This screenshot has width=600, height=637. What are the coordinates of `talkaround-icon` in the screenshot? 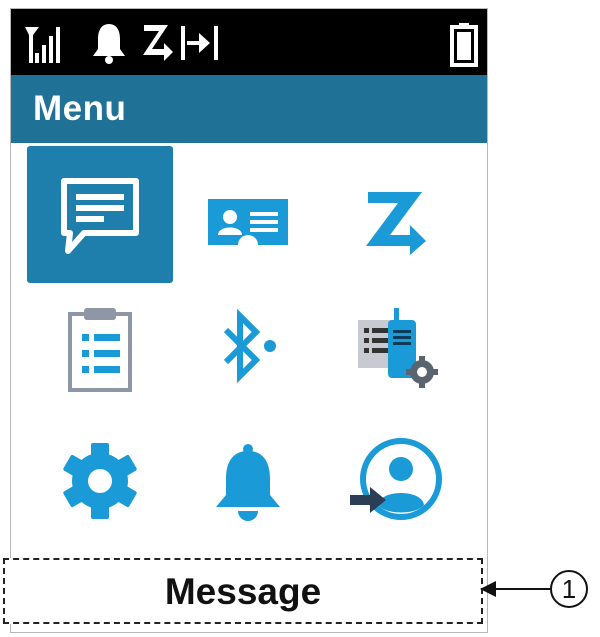 It's located at (199, 43).